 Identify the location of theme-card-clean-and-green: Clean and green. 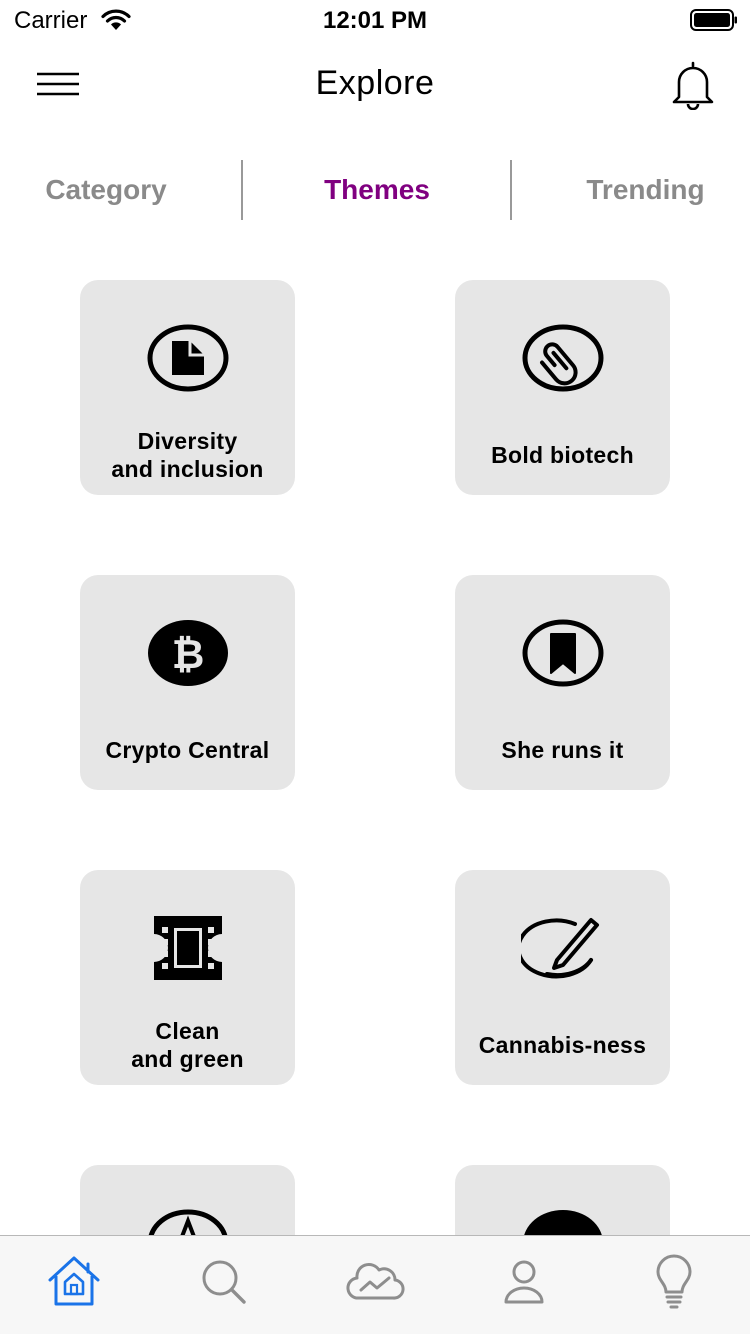
(187, 977).